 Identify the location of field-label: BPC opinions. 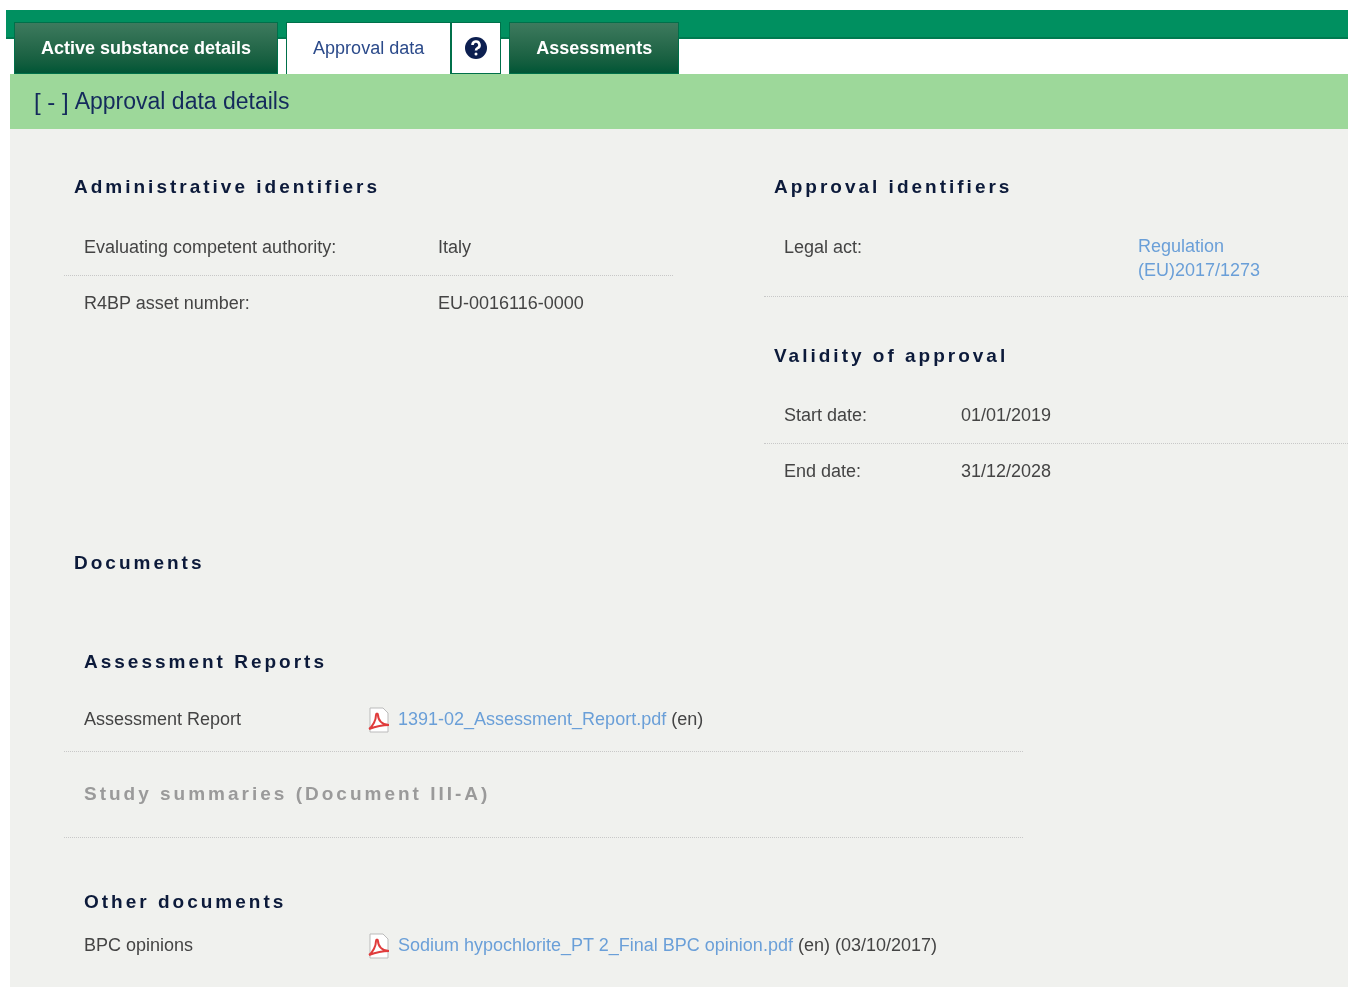
(139, 945).